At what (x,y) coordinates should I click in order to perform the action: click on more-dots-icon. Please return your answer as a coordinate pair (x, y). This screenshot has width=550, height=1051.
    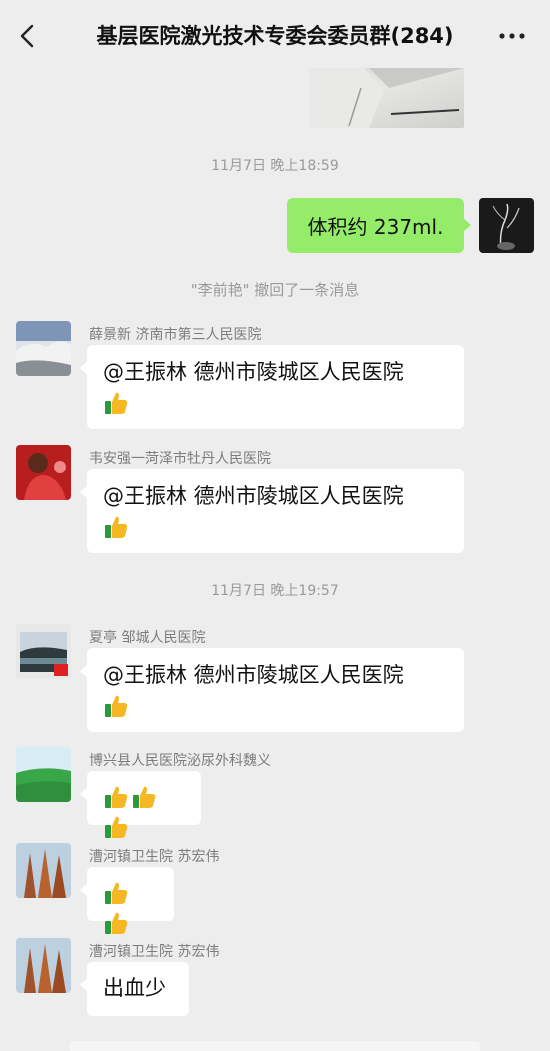
    Looking at the image, I should click on (512, 36).